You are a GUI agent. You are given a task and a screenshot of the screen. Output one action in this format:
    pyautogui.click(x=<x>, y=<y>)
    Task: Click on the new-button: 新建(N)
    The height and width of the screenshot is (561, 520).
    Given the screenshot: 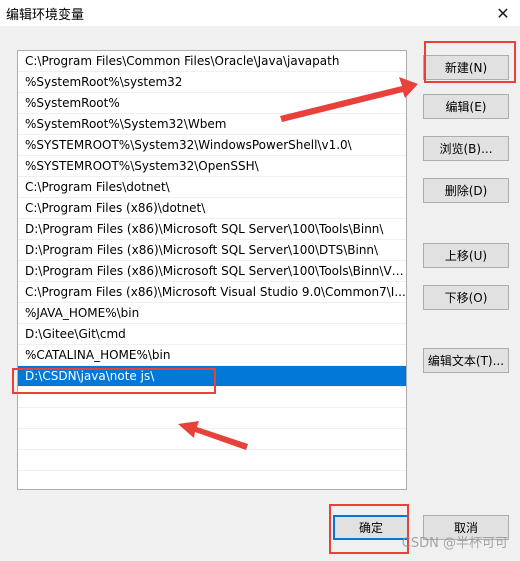 What is the action you would take?
    pyautogui.click(x=466, y=67)
    